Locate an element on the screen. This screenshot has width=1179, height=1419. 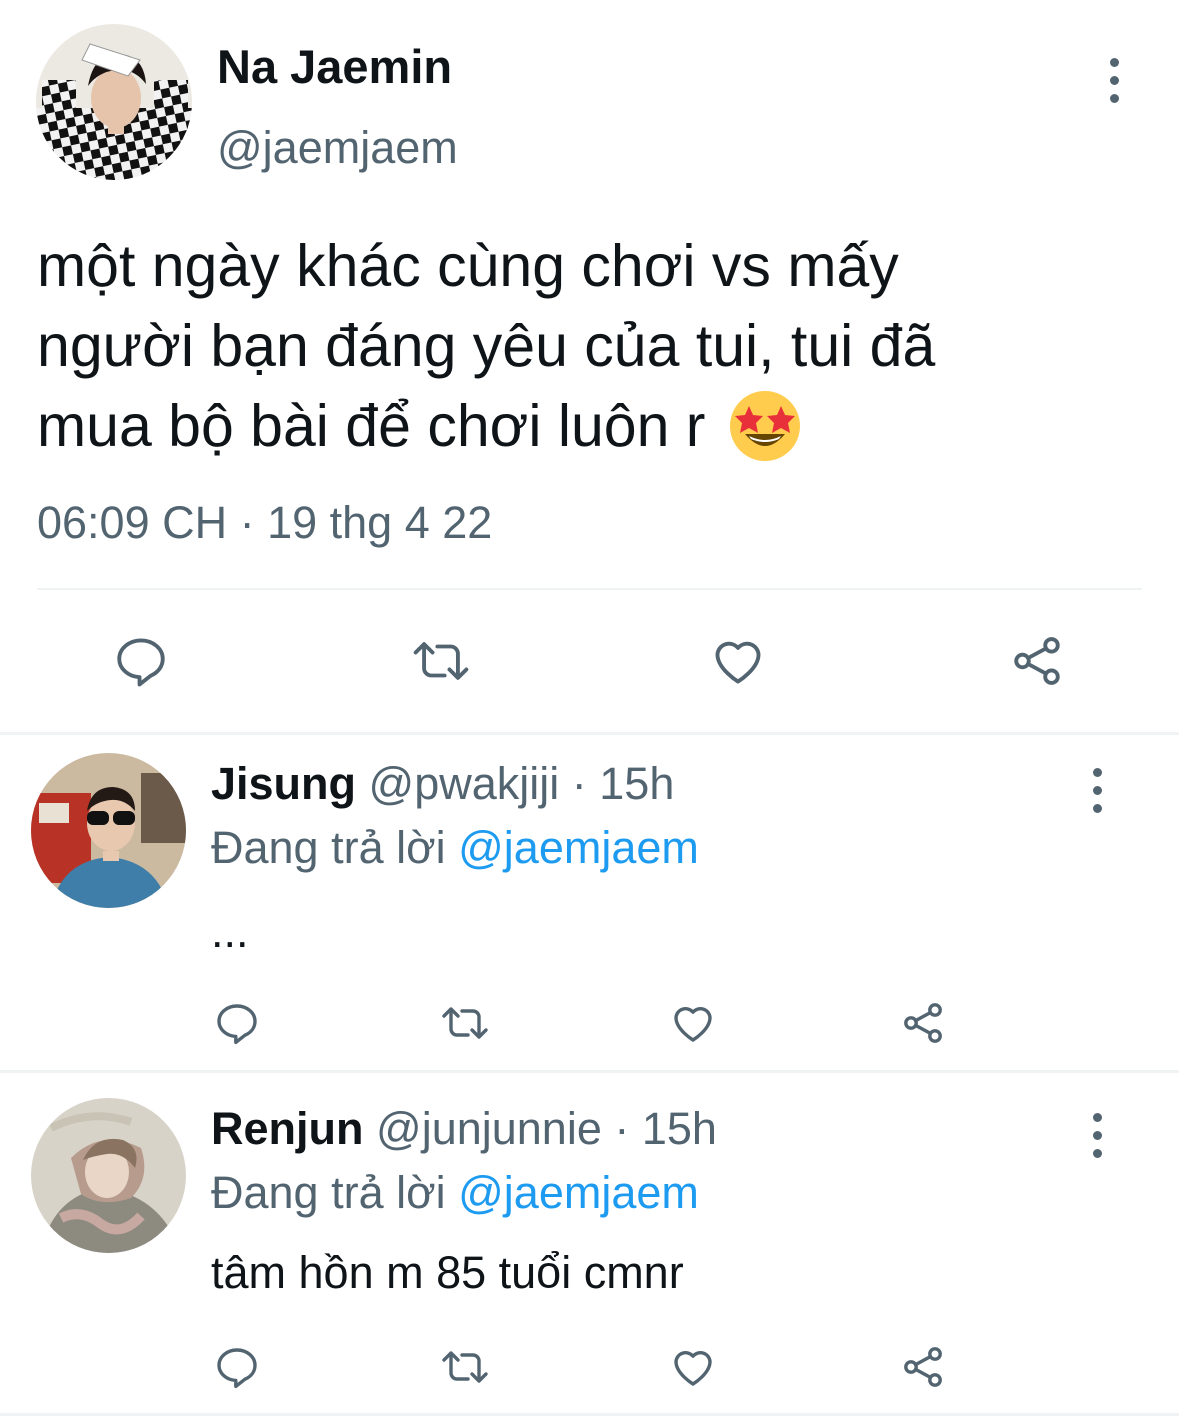
tweet-text-line: mua bộ bài để chơi luôn r is located at coordinates (371, 426).